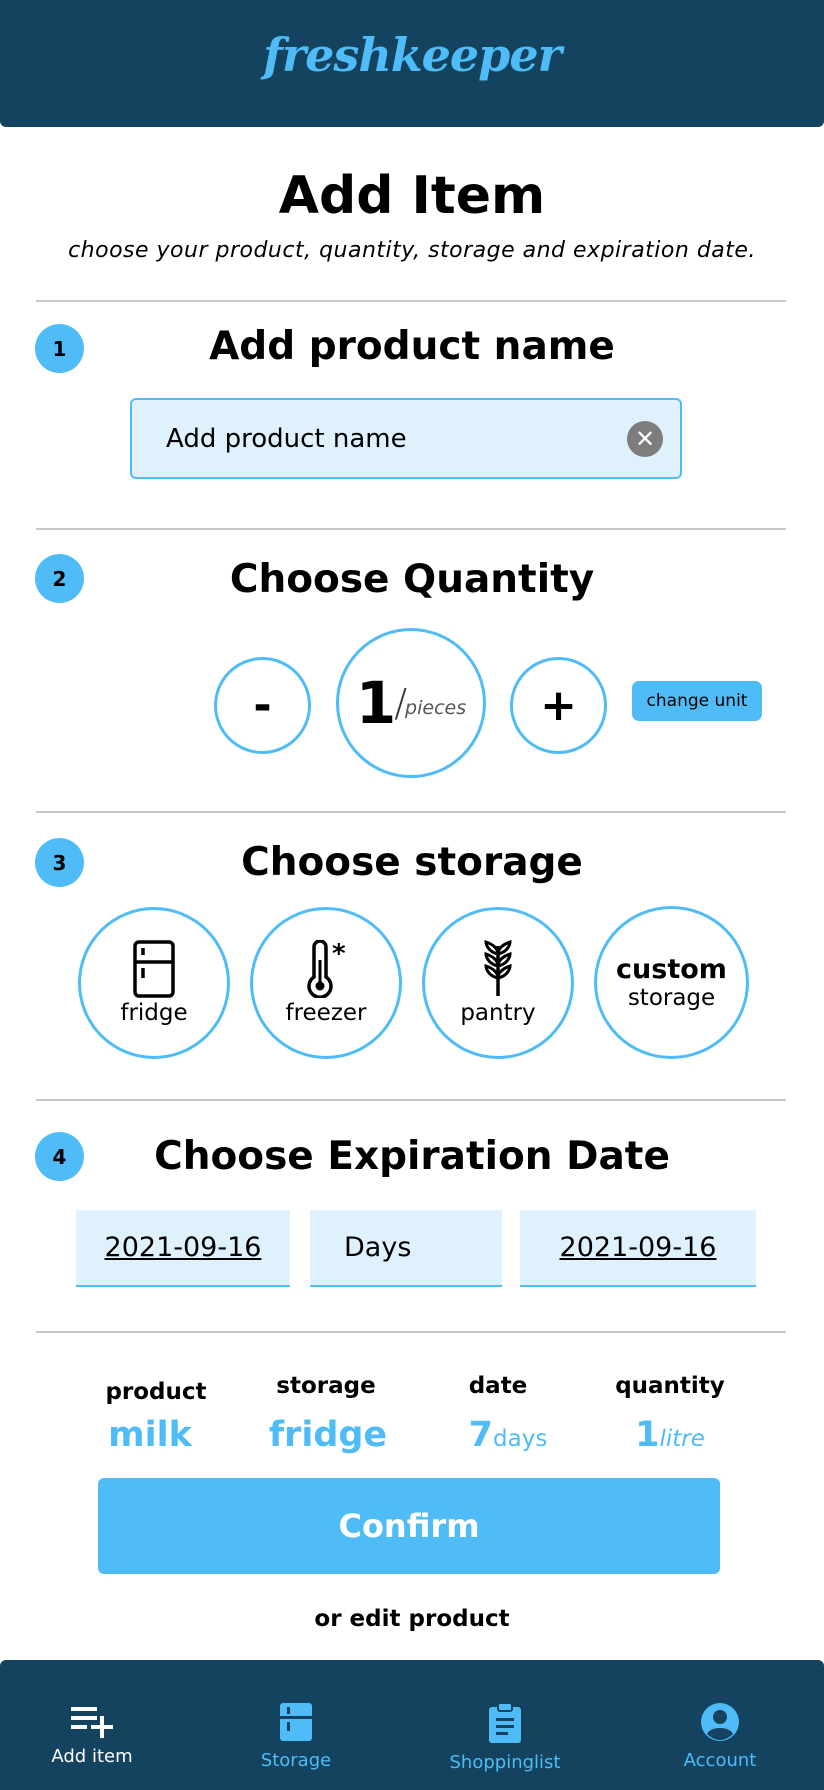  Describe the element at coordinates (154, 1013) in the screenshot. I see `storage-label-fridge: fridge` at that location.